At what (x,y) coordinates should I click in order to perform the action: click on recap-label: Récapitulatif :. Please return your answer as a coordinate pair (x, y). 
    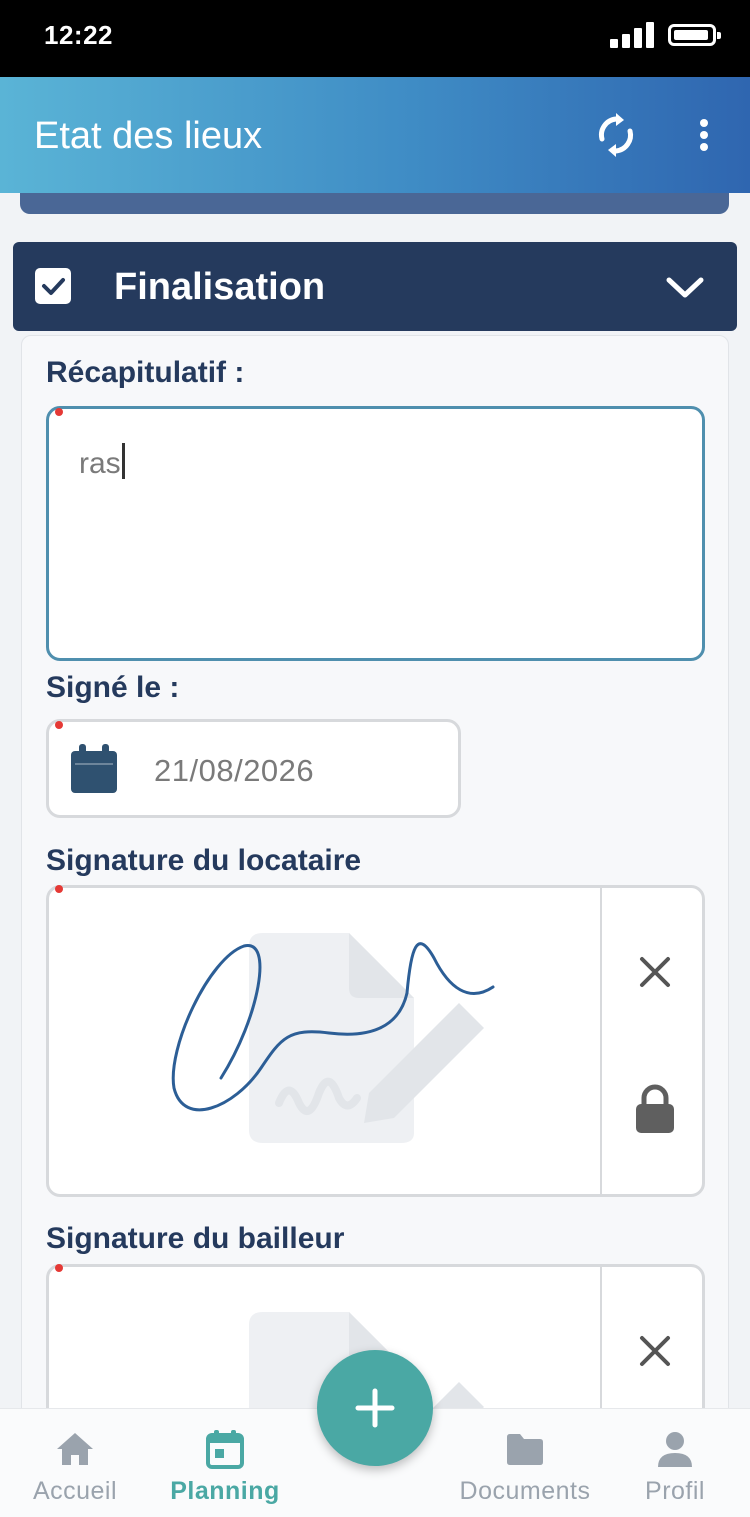
    Looking at the image, I should click on (145, 372).